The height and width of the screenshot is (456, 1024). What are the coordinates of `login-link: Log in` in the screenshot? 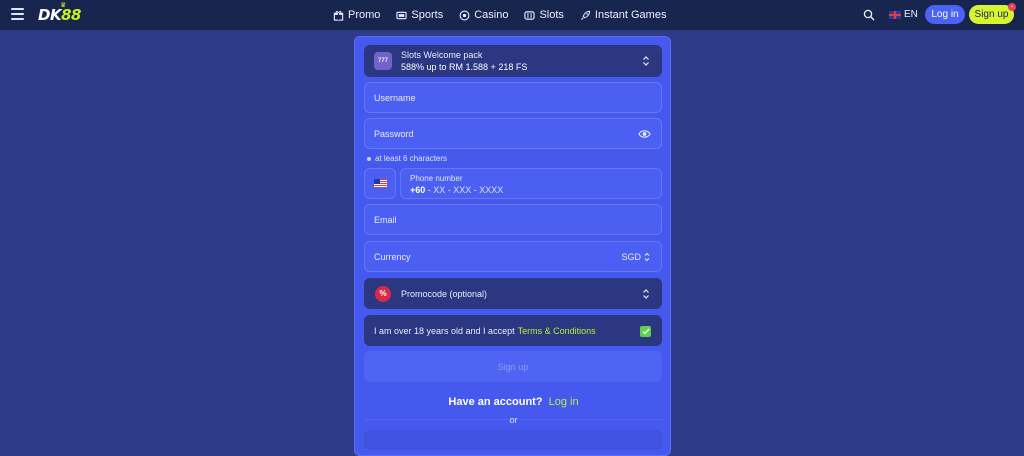 It's located at (564, 402).